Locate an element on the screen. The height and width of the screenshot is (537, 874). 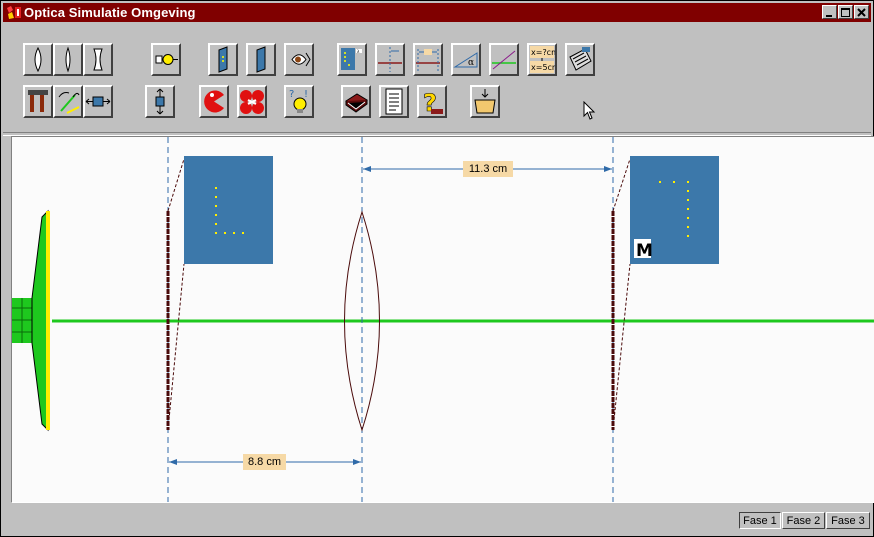
eye-button is located at coordinates (299, 59).